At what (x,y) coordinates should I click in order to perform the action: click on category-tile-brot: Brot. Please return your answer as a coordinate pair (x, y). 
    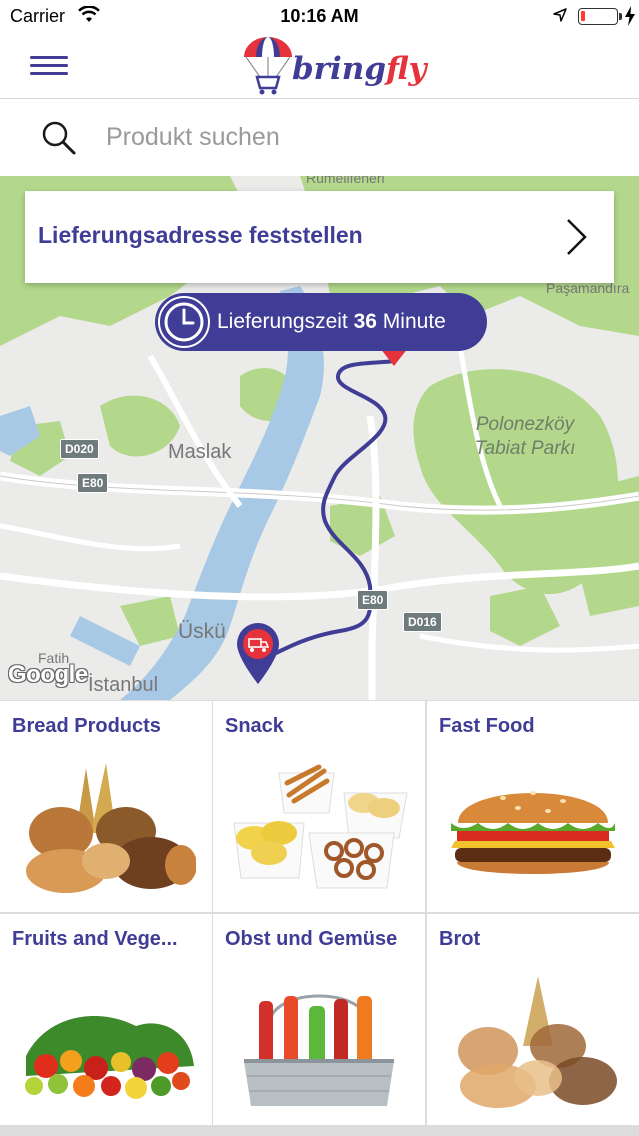
    Looking at the image, I should click on (533, 1019).